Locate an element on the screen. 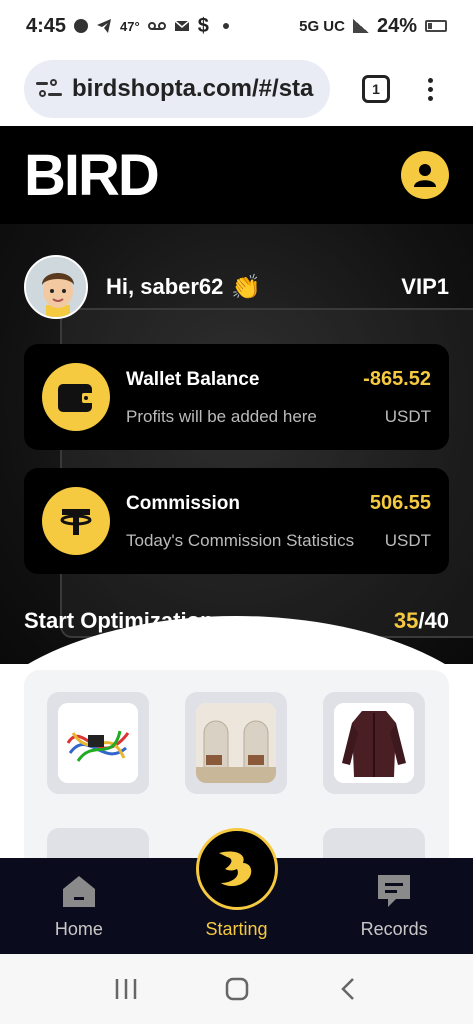  home-icon is located at coordinates (78, 891).